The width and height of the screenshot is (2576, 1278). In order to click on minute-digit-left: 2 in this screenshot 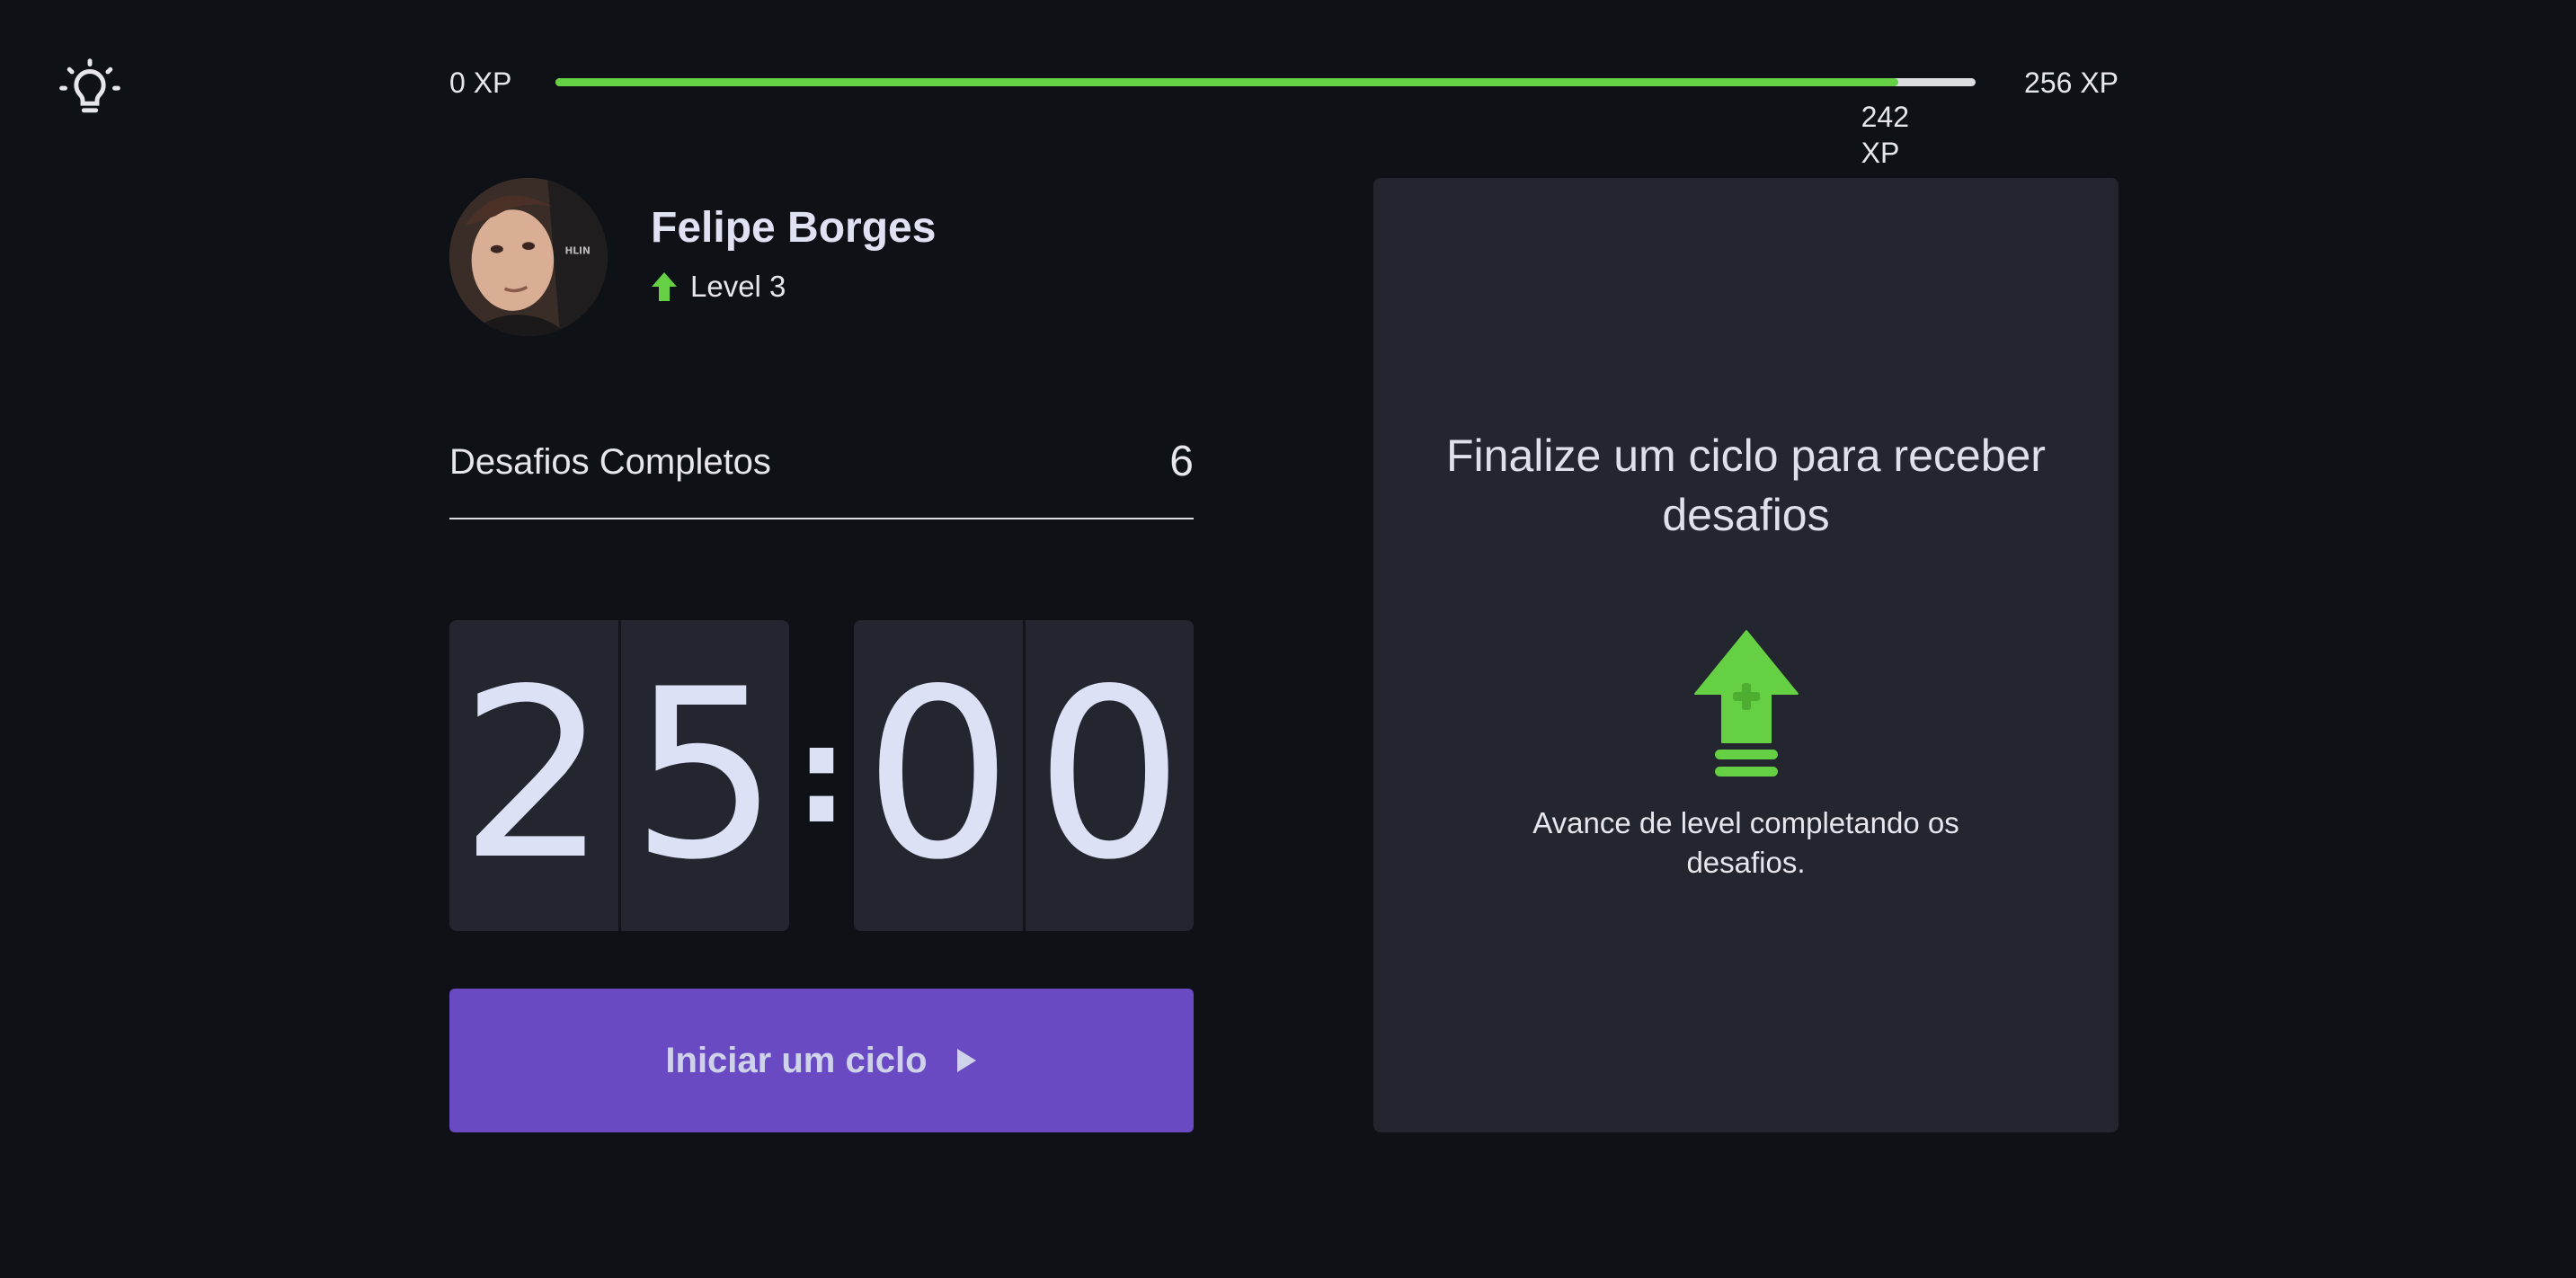, I will do `click(533, 776)`.